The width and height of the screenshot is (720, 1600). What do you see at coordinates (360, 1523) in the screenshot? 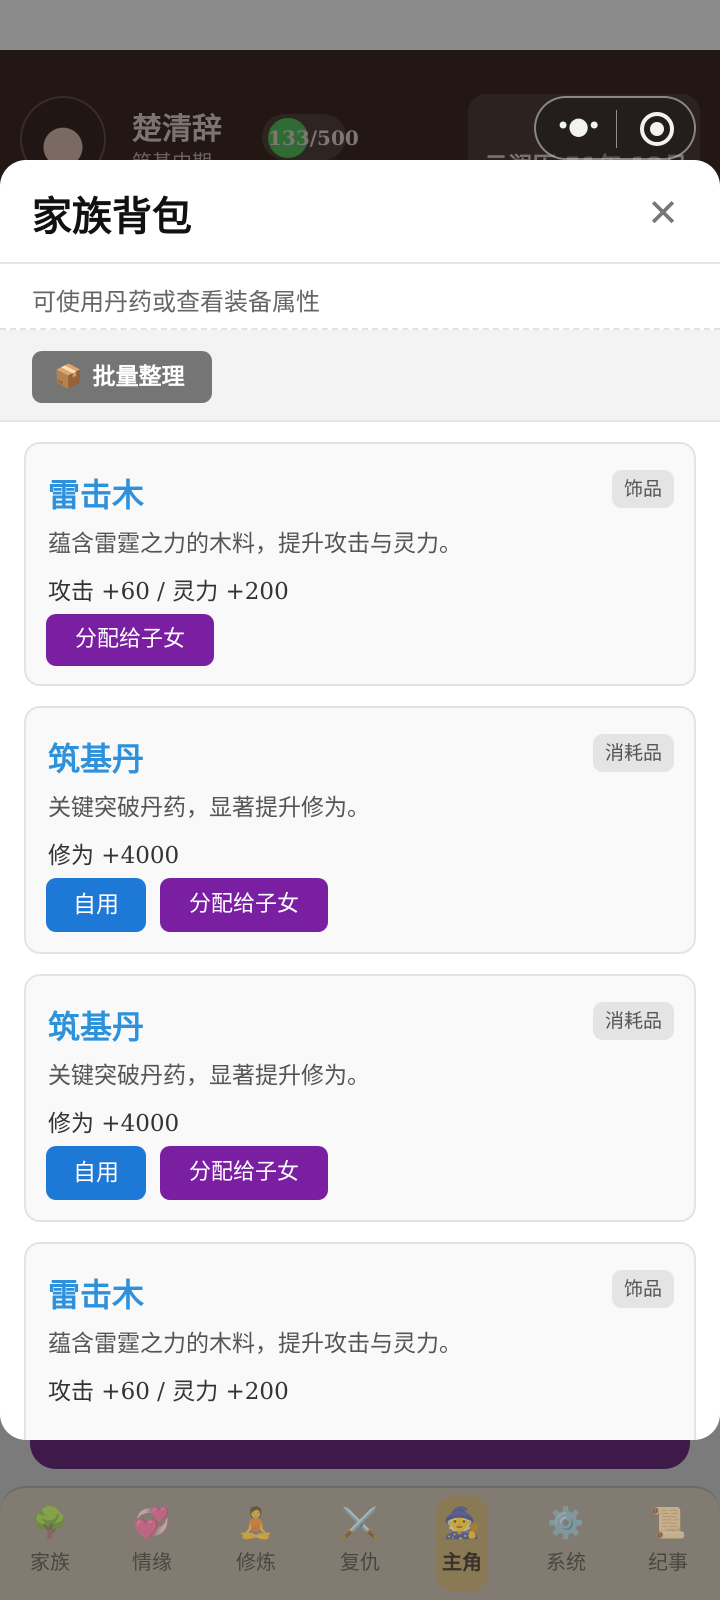
I see `swords-icon: ⚔️` at bounding box center [360, 1523].